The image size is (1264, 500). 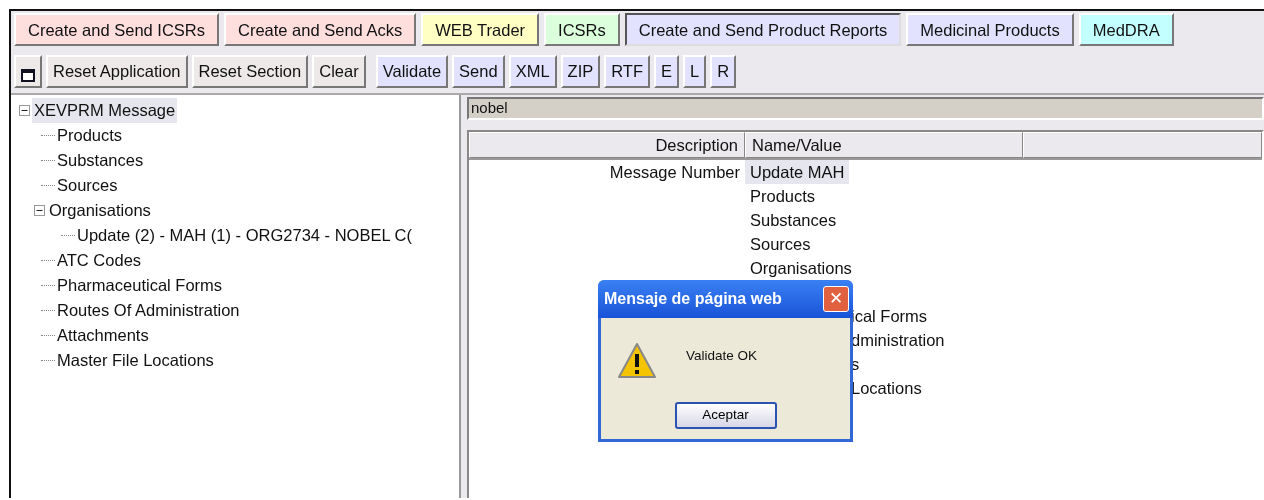 What do you see at coordinates (693, 299) in the screenshot?
I see `dialog-title: Mensaje de página web` at bounding box center [693, 299].